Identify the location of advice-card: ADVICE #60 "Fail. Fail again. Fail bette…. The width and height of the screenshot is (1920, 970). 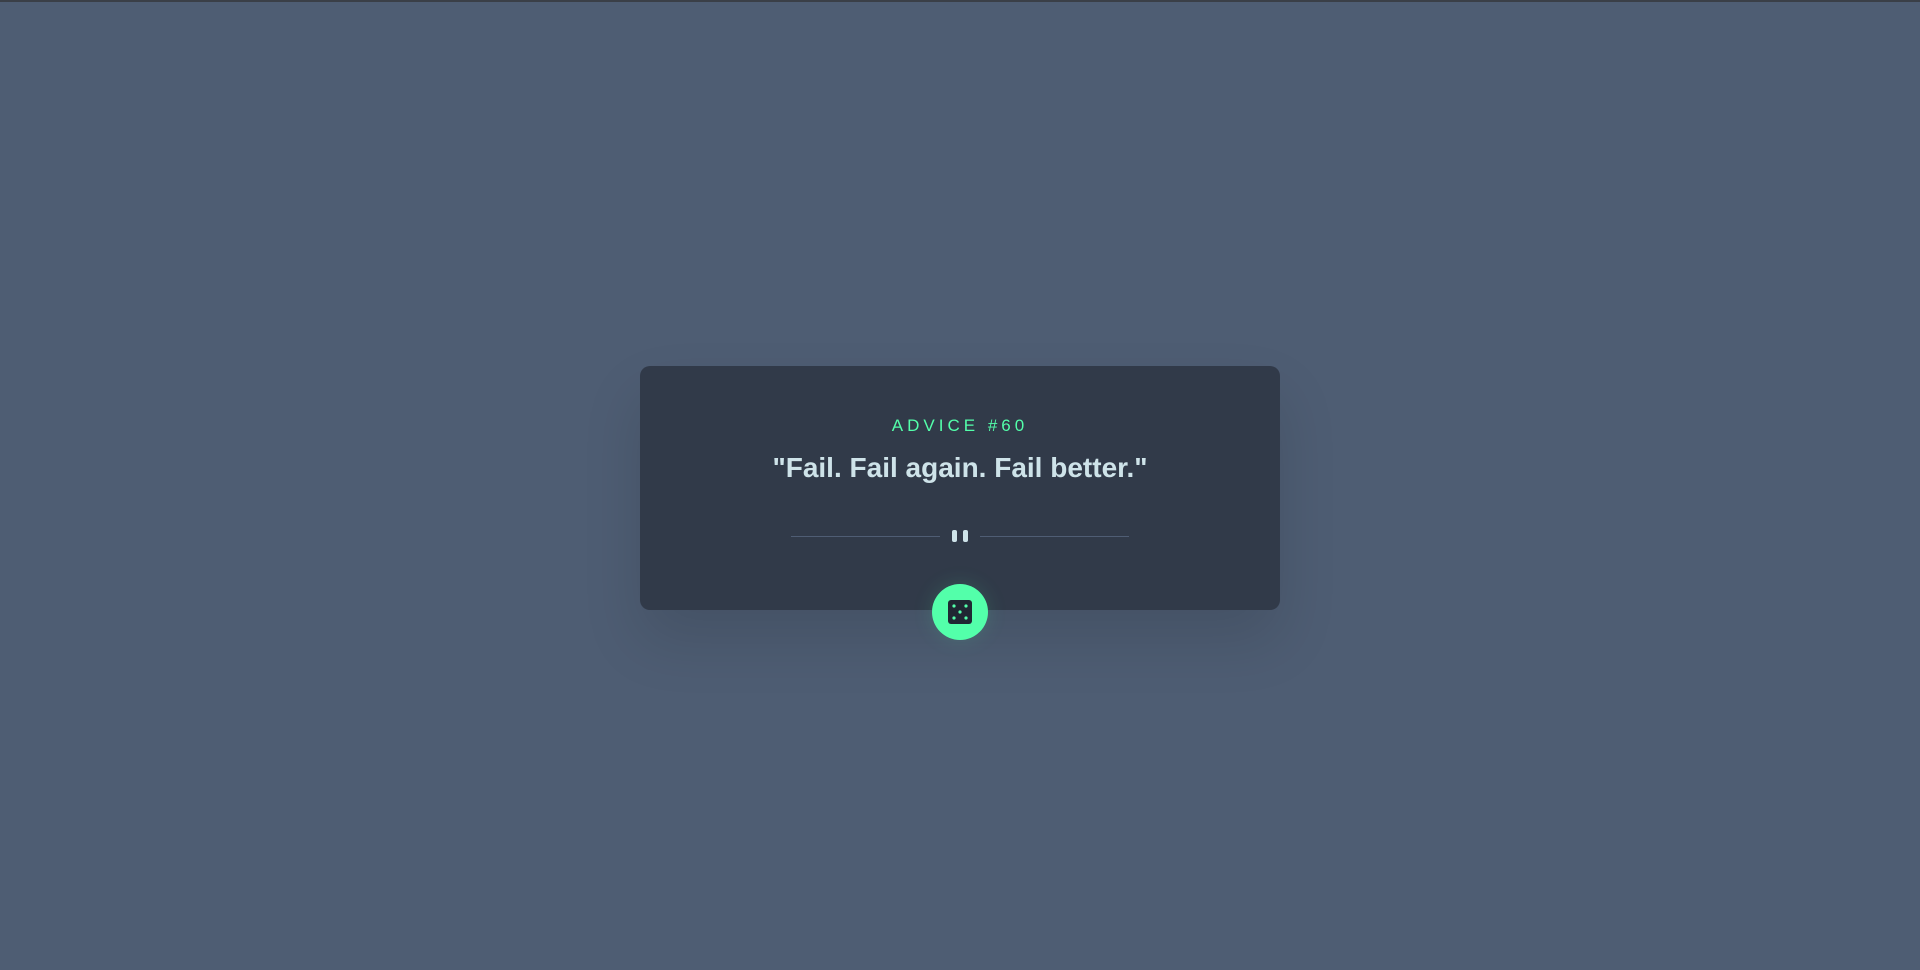
(960, 488).